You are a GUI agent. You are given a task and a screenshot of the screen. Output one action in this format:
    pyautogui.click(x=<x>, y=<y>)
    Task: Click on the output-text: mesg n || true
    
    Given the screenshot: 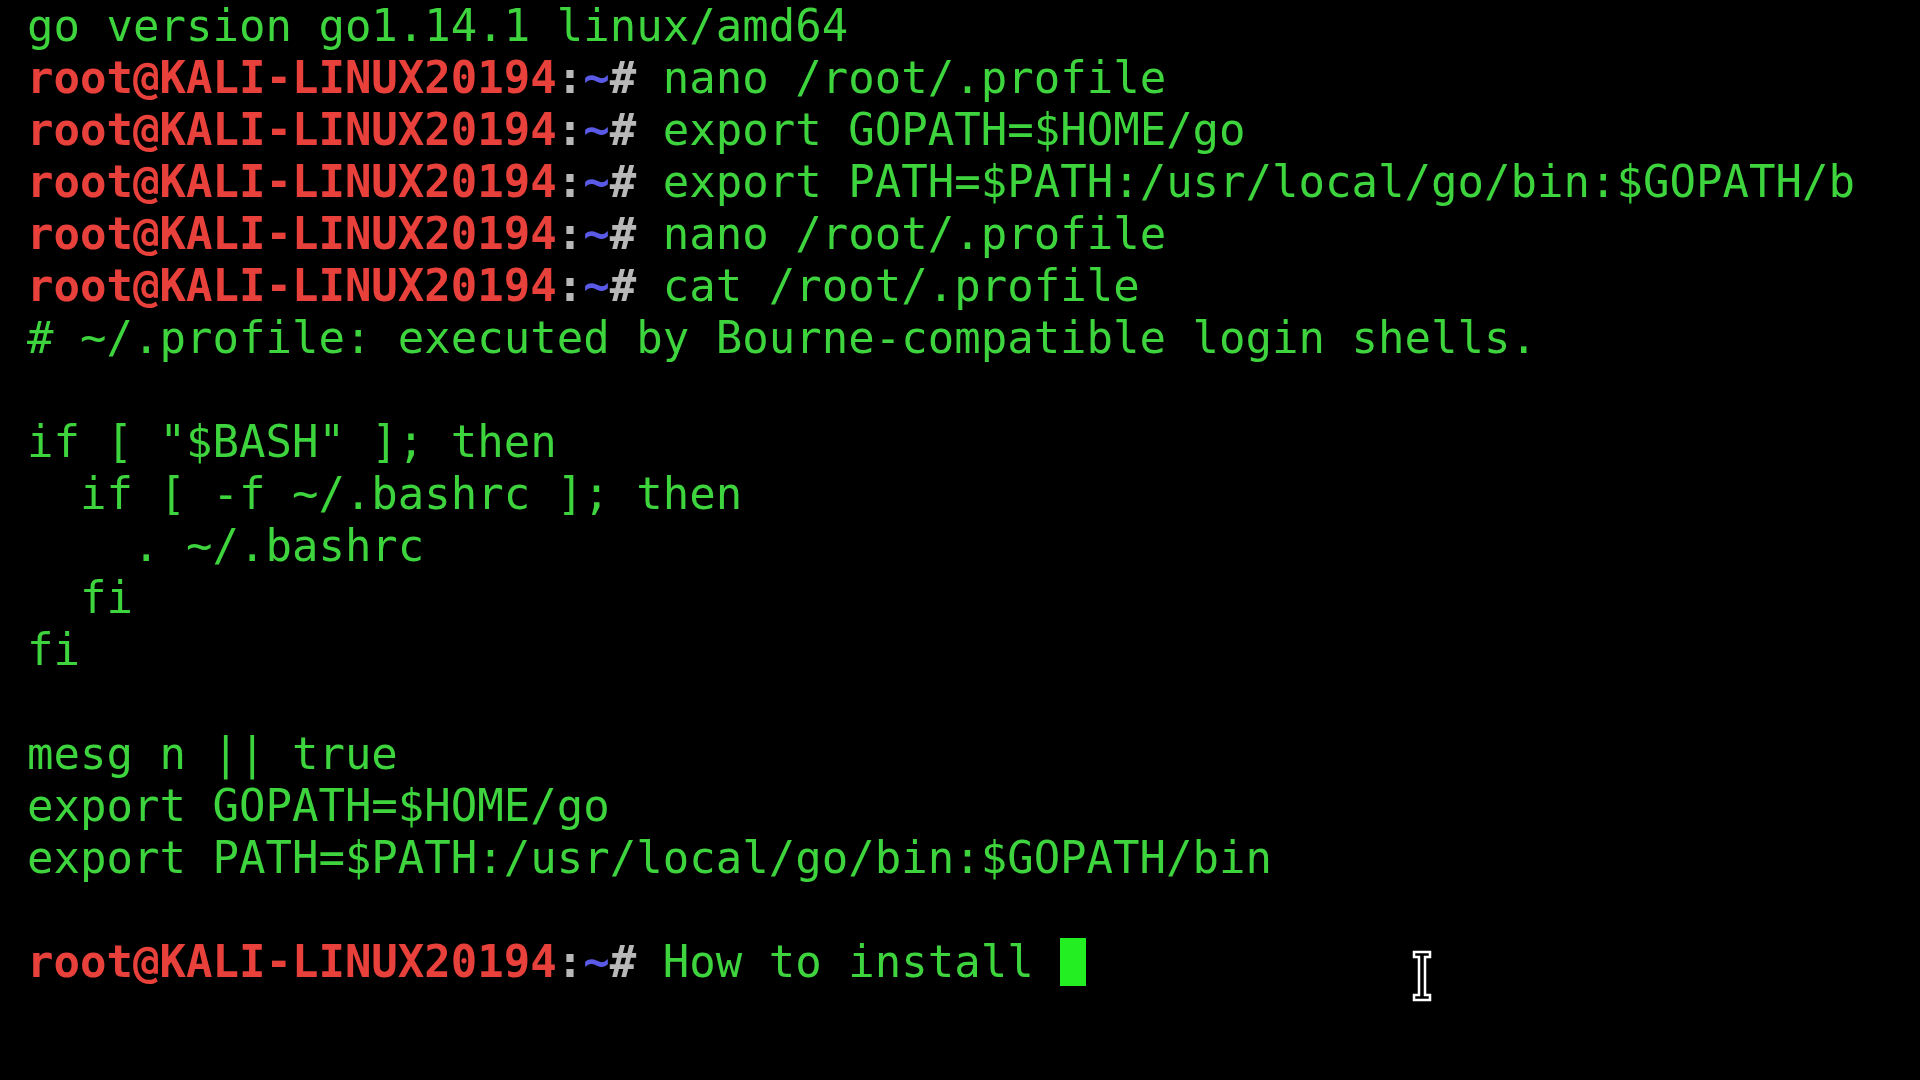 What is the action you would take?
    pyautogui.click(x=212, y=754)
    